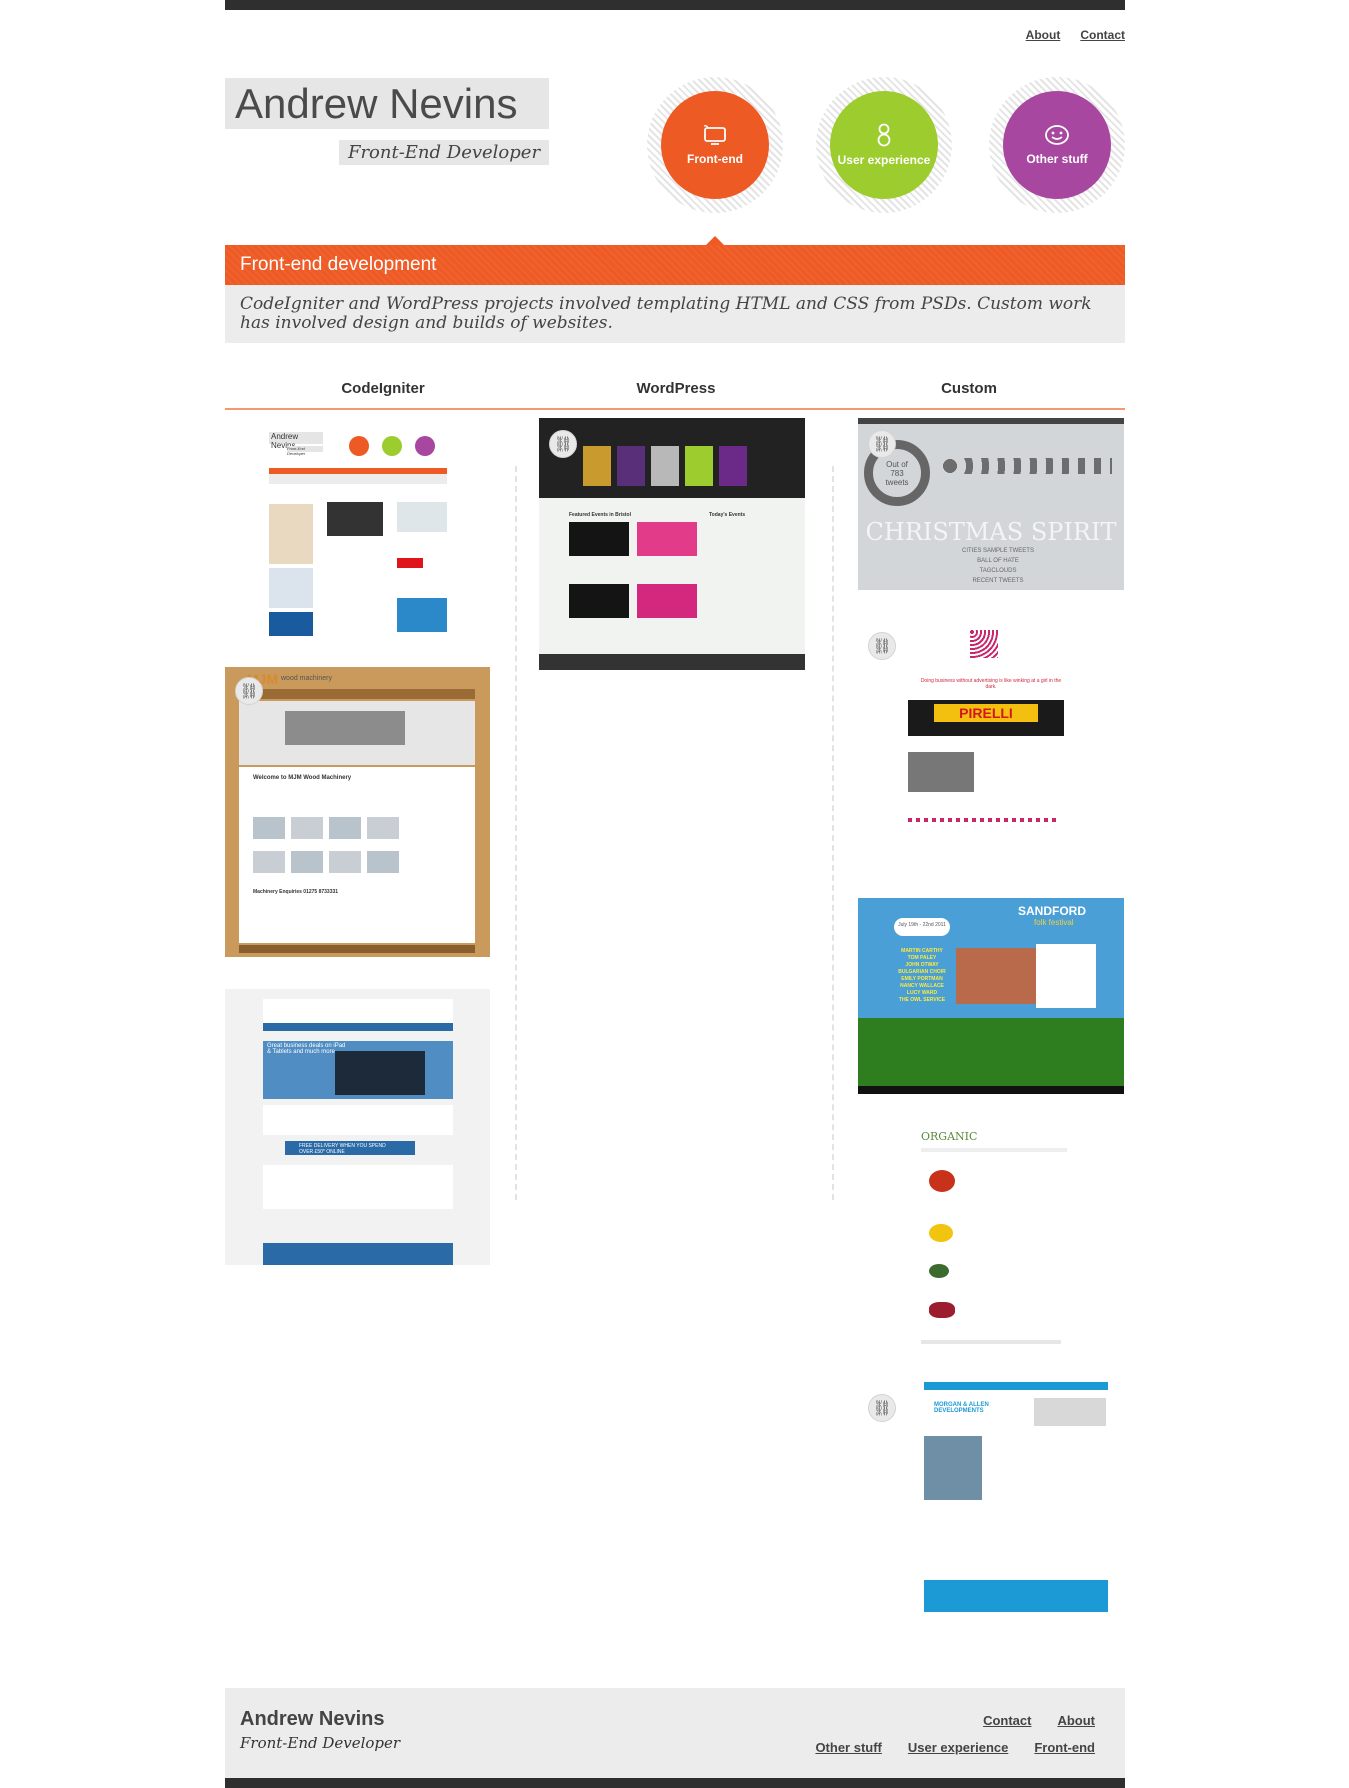  Describe the element at coordinates (1039, 1720) in the screenshot. I see `footer-nav-top: Contact About` at that location.